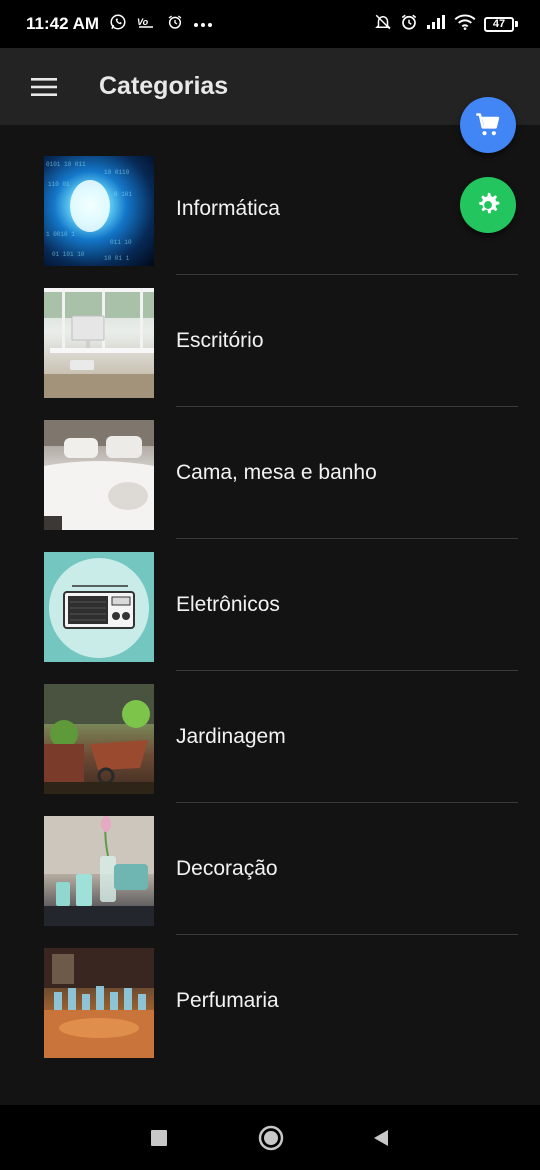 The image size is (540, 1170). Describe the element at coordinates (465, 24) in the screenshot. I see `wifi-icon` at that location.